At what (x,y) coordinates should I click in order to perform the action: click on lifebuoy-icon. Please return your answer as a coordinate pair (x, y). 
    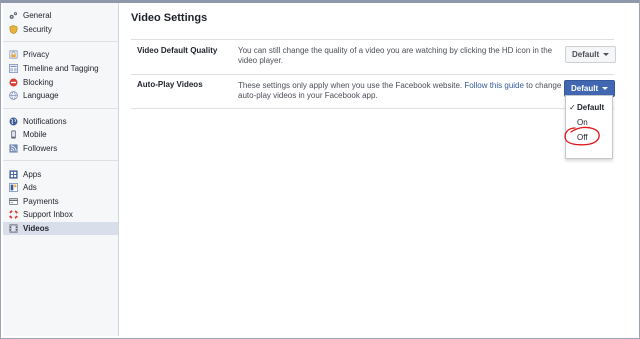
    Looking at the image, I should click on (13, 215).